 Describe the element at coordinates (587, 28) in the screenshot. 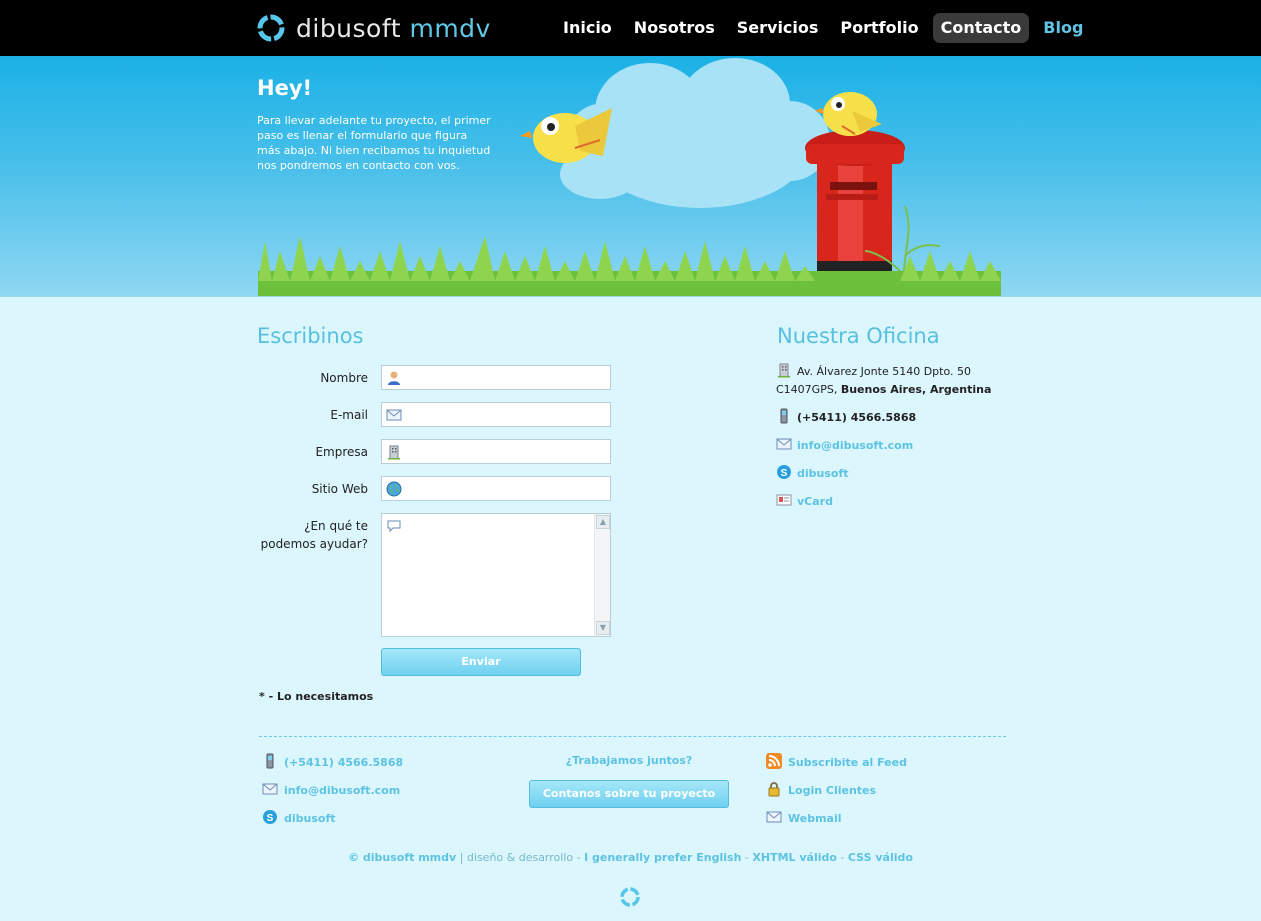

I see `nav-inicio: Inicio` at that location.